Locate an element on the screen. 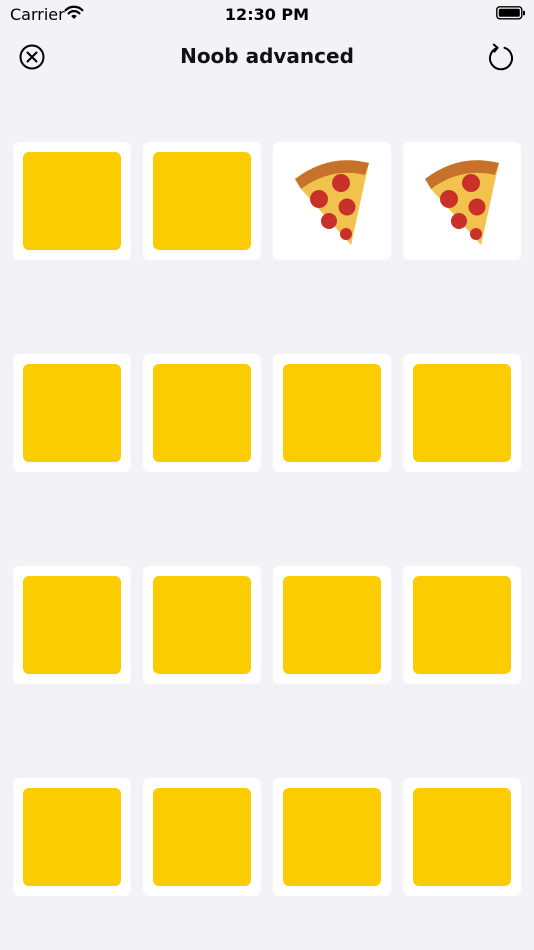 This screenshot has height=950, width=534. nav-bar: Noob advanced is located at coordinates (267, 58).